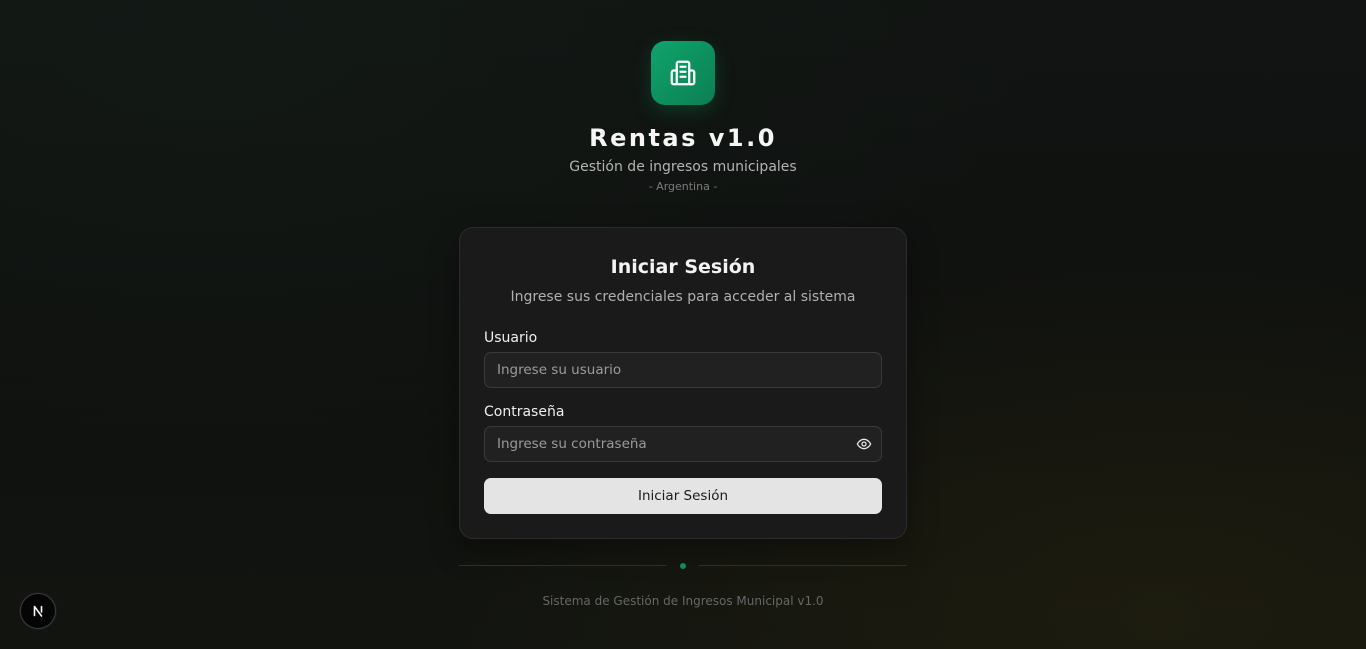 The height and width of the screenshot is (649, 1366). I want to click on nextjs-dev-badge, so click(38, 611).